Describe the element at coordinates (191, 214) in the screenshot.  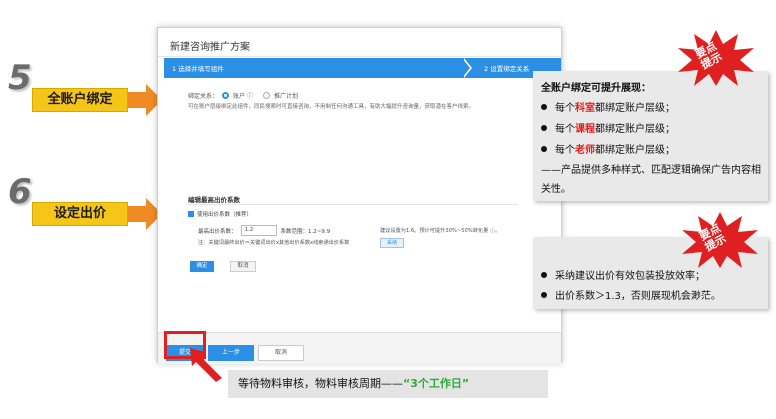
I see `use-coefficient-checkbox` at that location.